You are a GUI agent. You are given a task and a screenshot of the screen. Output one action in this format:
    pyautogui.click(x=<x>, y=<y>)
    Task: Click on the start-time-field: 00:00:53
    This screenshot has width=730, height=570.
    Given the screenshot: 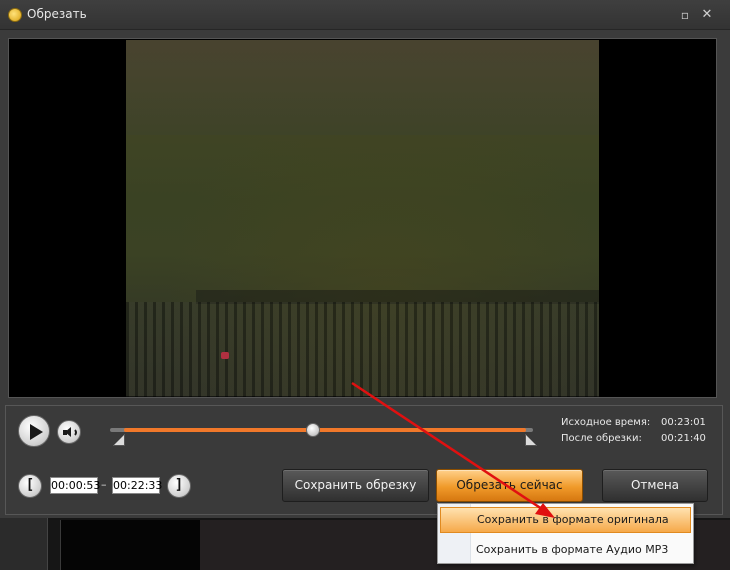 What is the action you would take?
    pyautogui.click(x=75, y=485)
    